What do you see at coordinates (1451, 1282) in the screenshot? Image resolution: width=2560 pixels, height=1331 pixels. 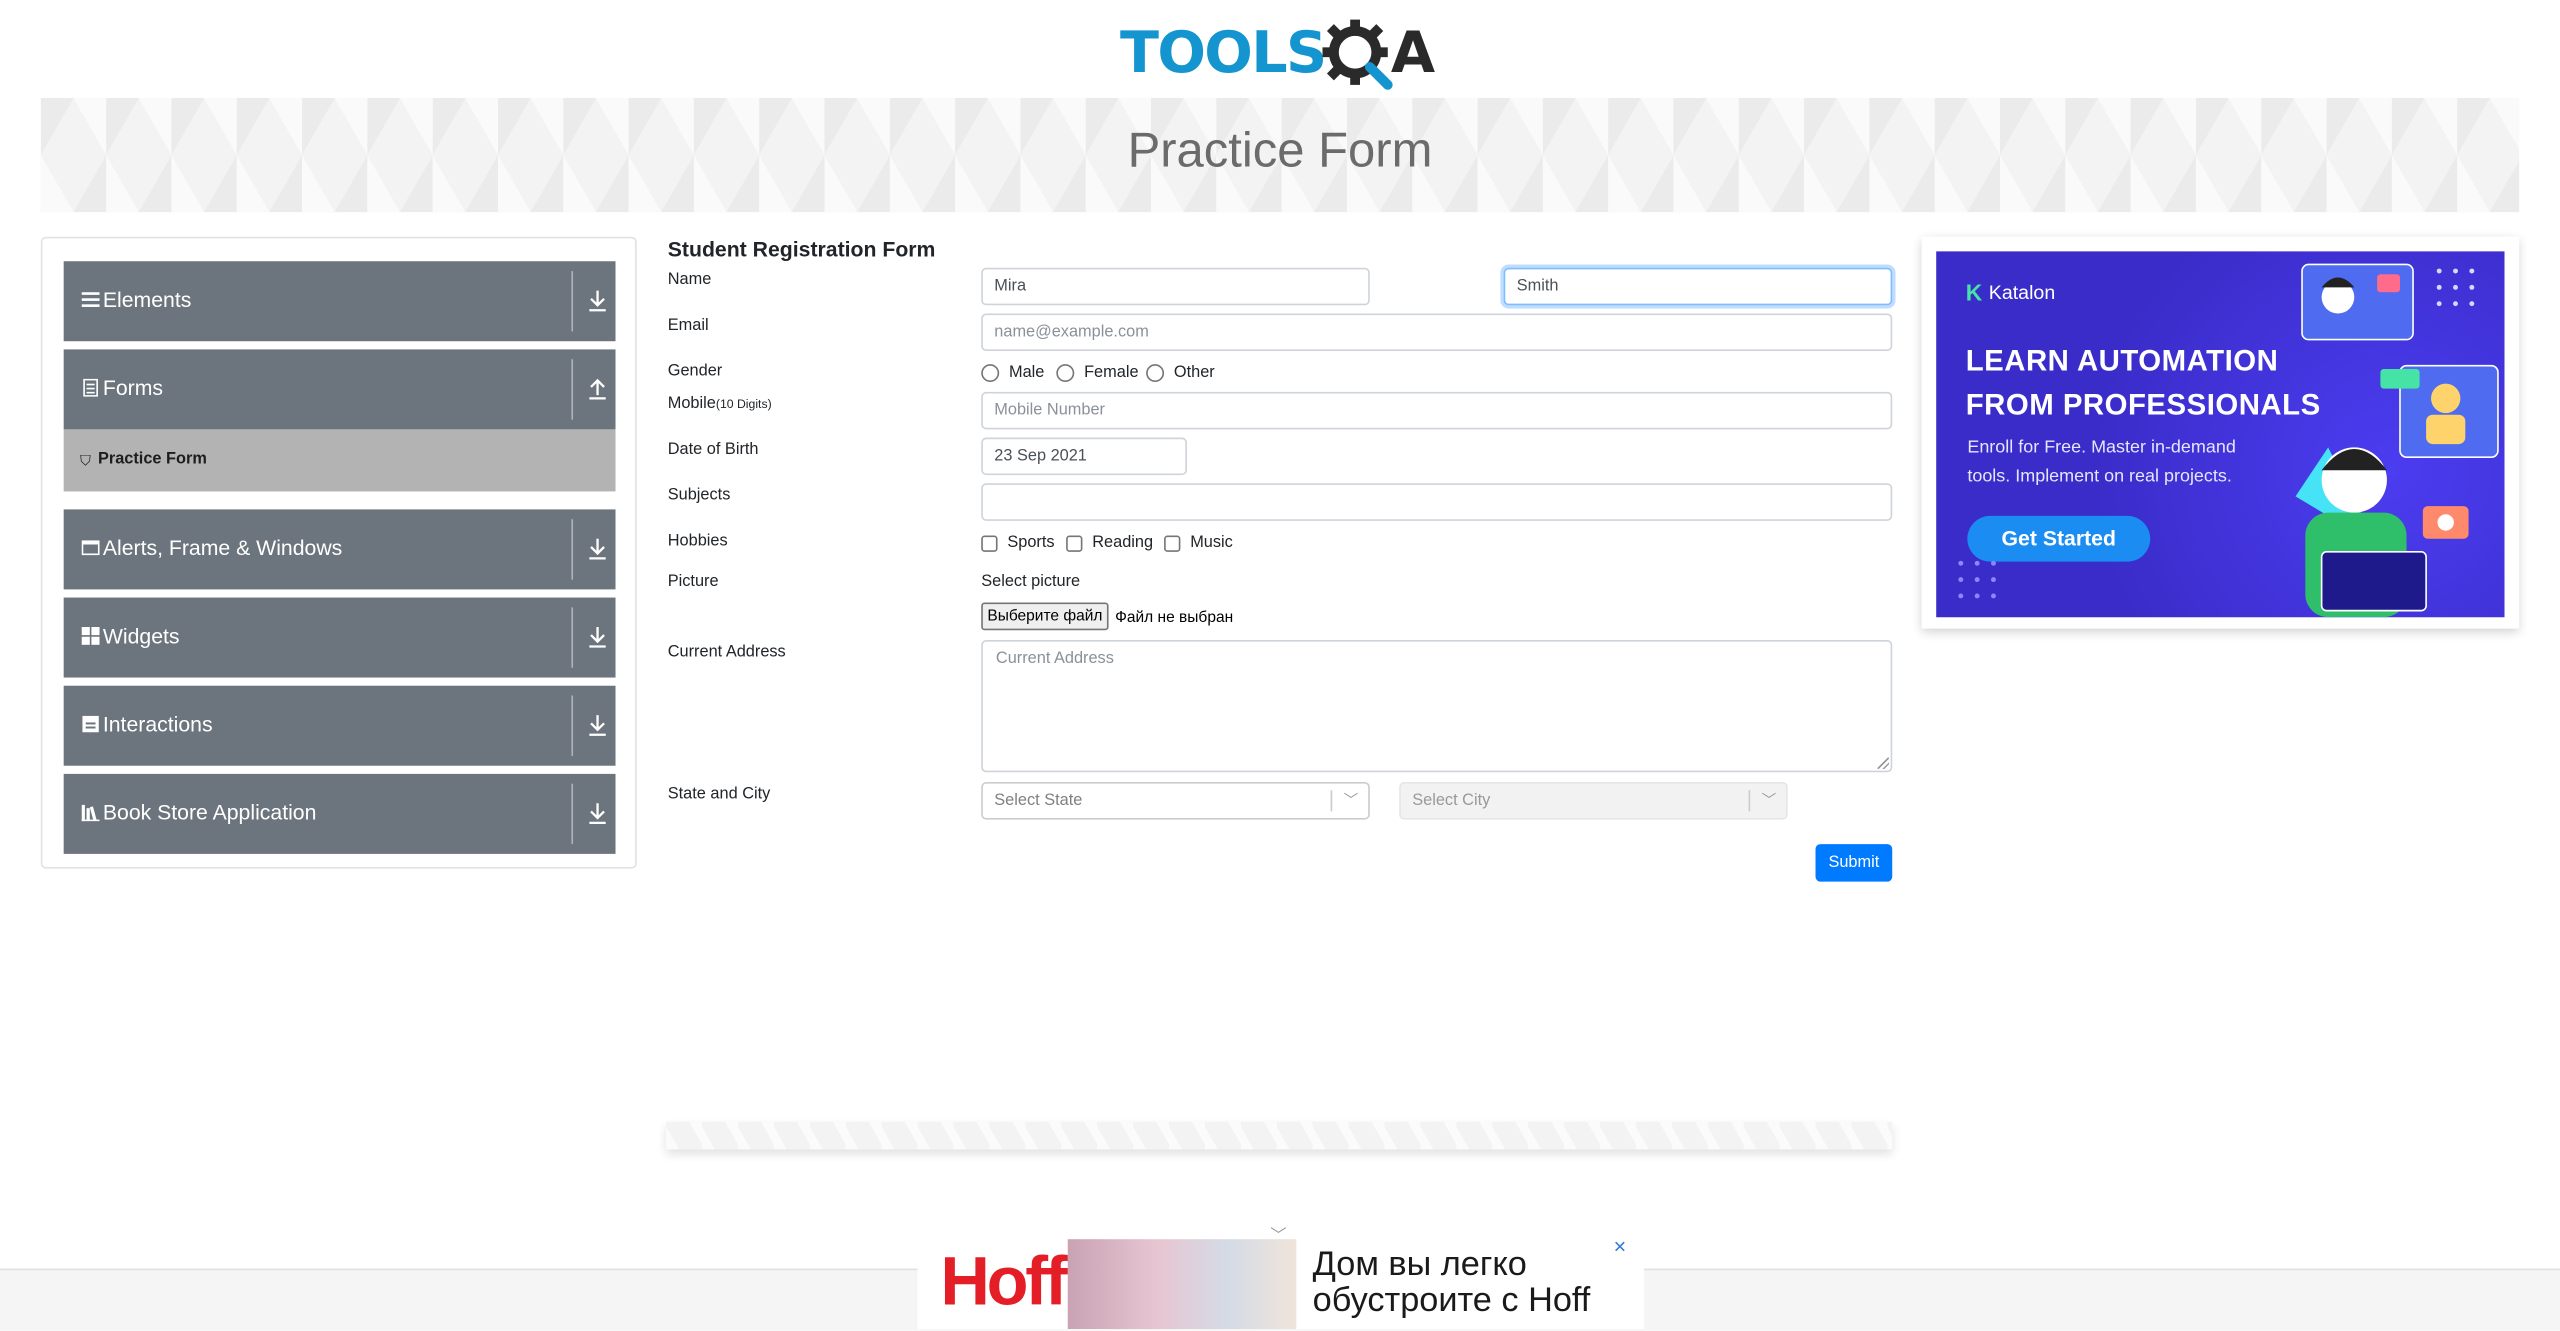 I see `hoff-ad-text: Дом вы легко обустроите с Hoff` at bounding box center [1451, 1282].